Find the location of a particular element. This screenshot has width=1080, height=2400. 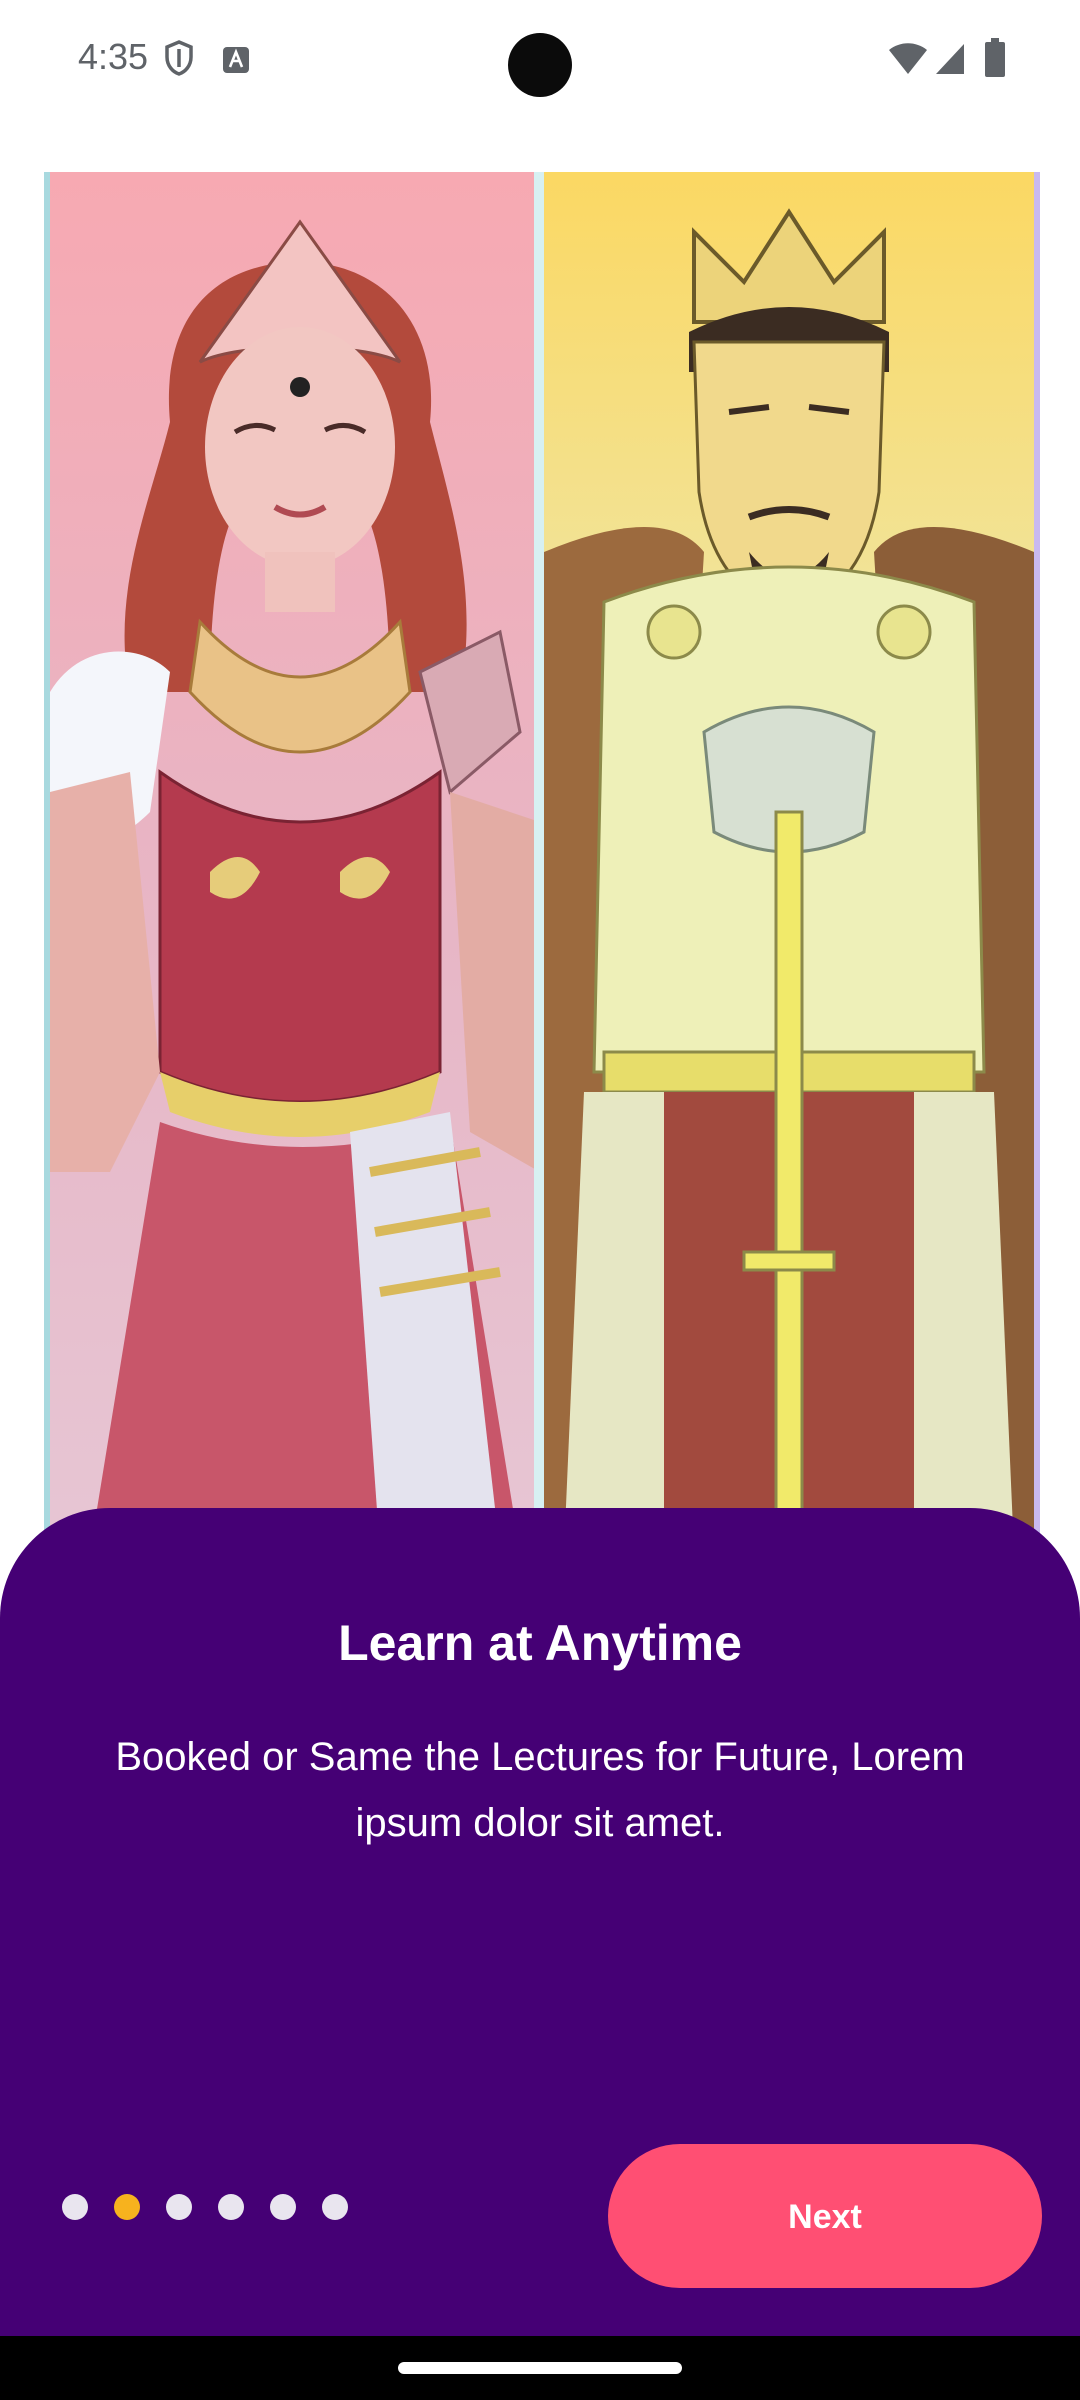

shield-icon is located at coordinates (179, 60).